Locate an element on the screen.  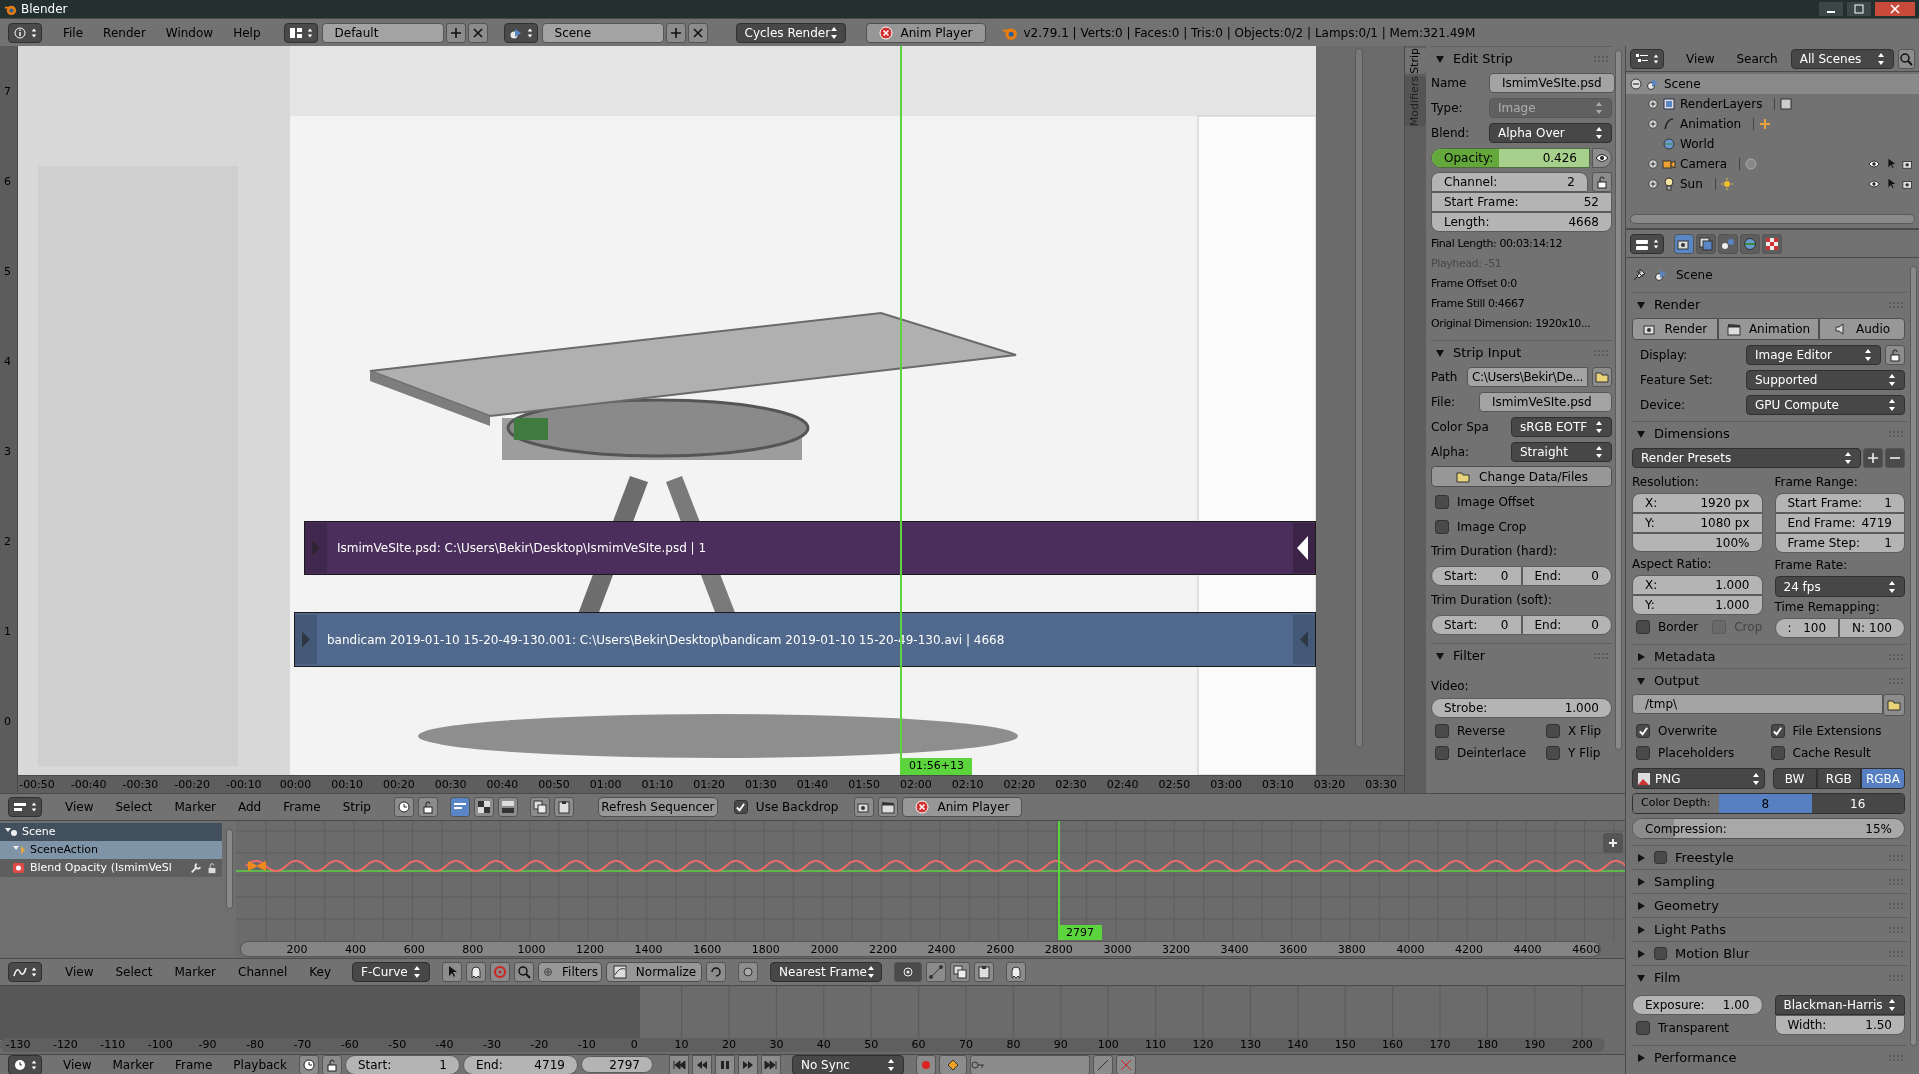
menu-item: Search is located at coordinates (1757, 58).